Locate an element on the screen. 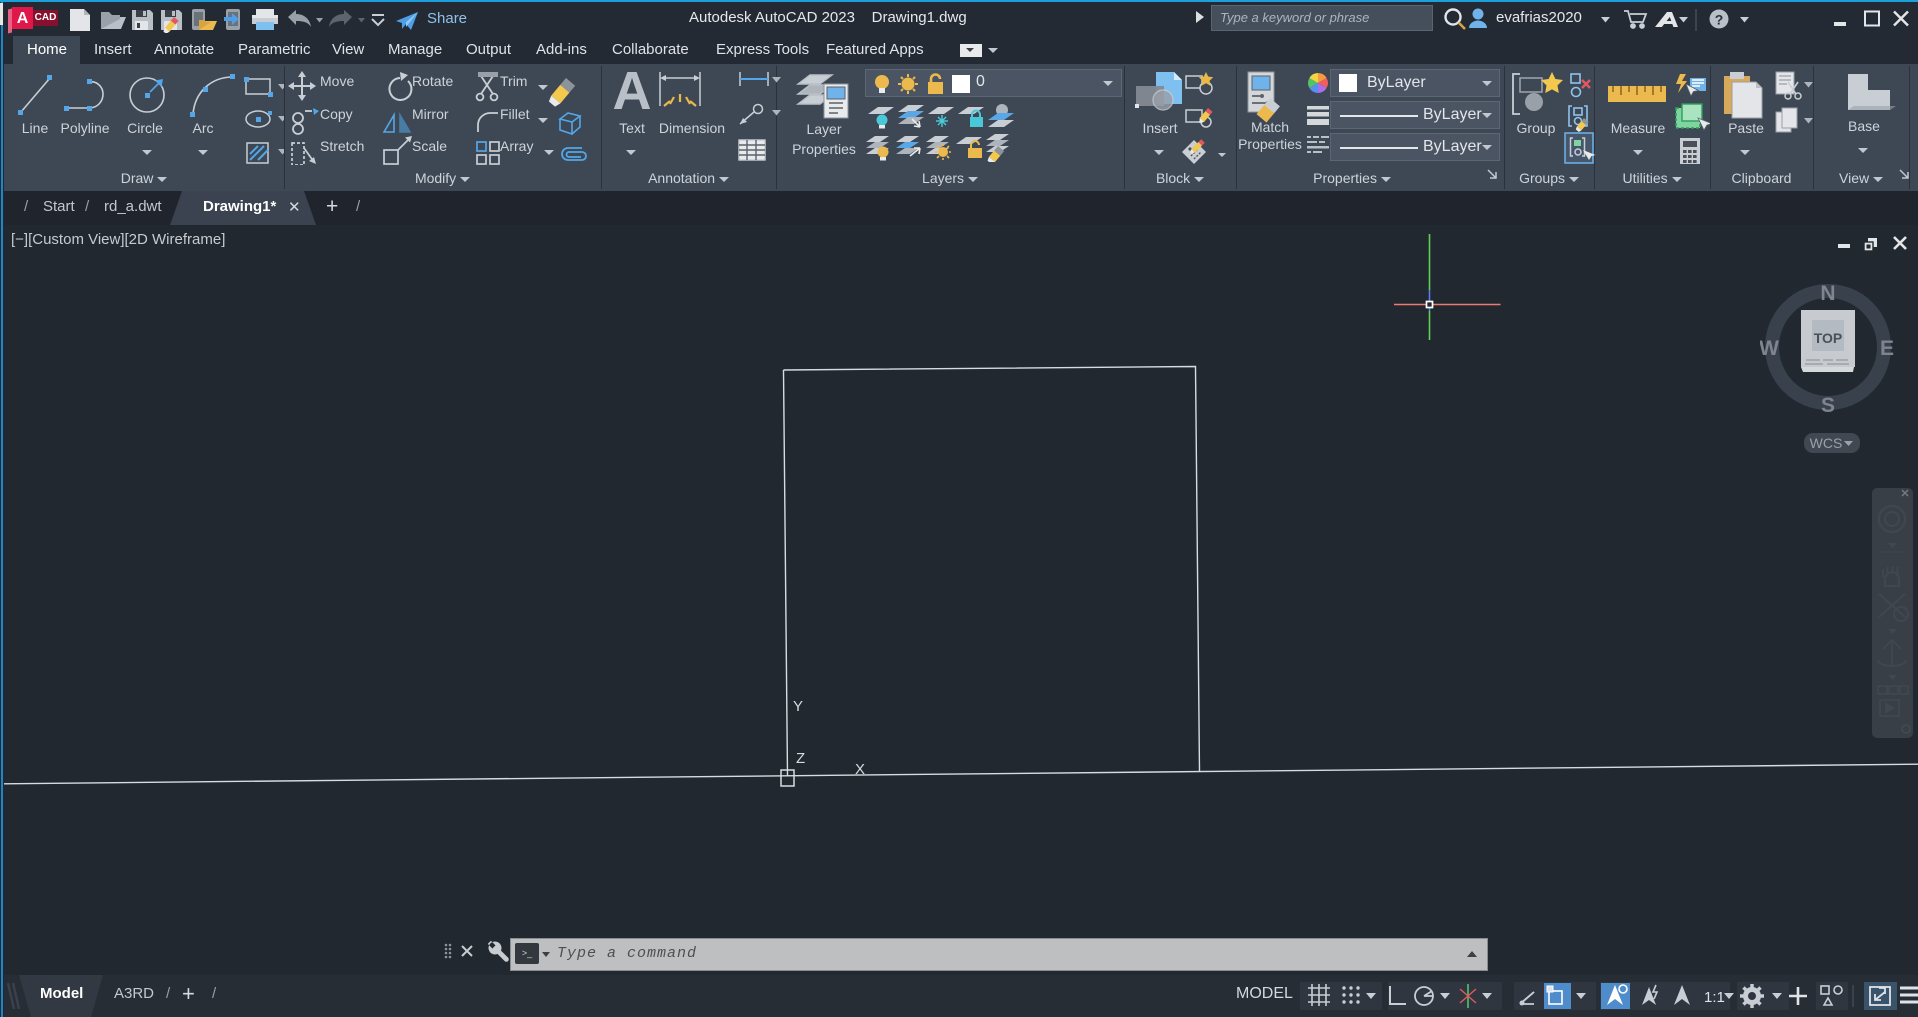 Image resolution: width=1918 pixels, height=1017 pixels. svg-text: TOP is located at coordinates (1828, 338).